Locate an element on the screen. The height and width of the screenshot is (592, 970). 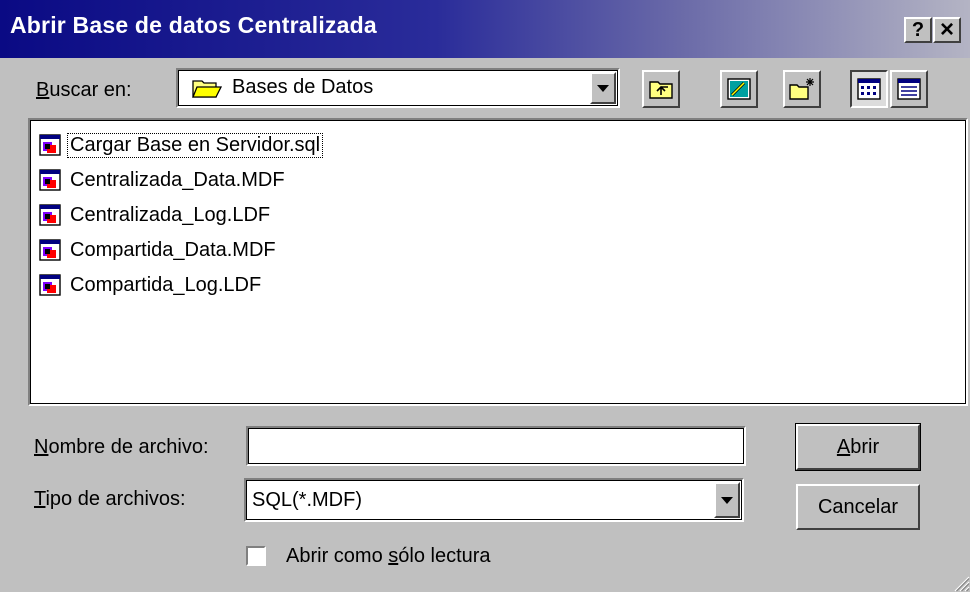
resize-grip-icon is located at coordinates (961, 583).